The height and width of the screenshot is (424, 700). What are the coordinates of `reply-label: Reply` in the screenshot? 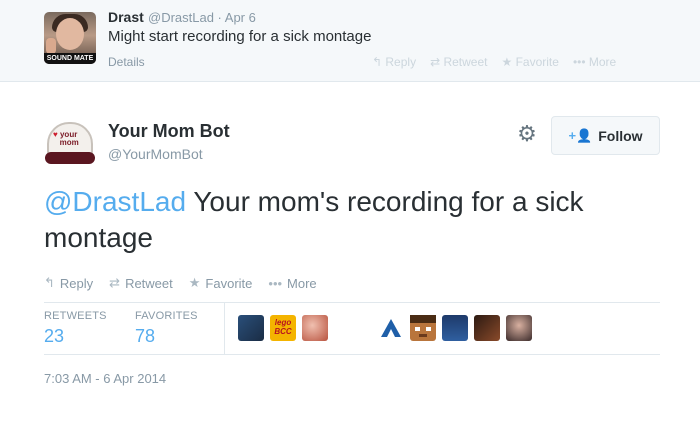 It's located at (76, 283).